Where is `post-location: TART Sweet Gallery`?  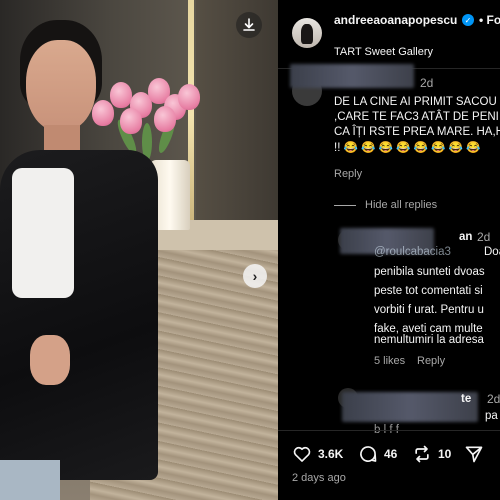
post-location: TART Sweet Gallery is located at coordinates (383, 52).